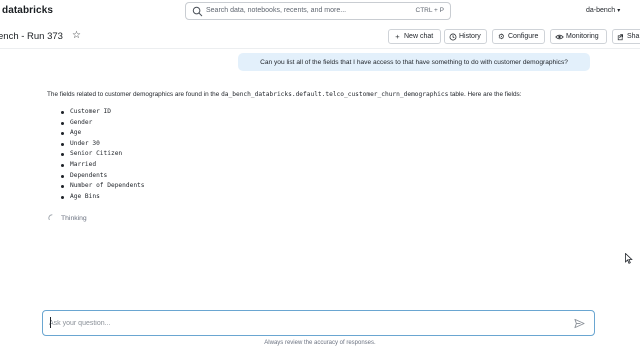  I want to click on field-list-item: Age, so click(102, 133).